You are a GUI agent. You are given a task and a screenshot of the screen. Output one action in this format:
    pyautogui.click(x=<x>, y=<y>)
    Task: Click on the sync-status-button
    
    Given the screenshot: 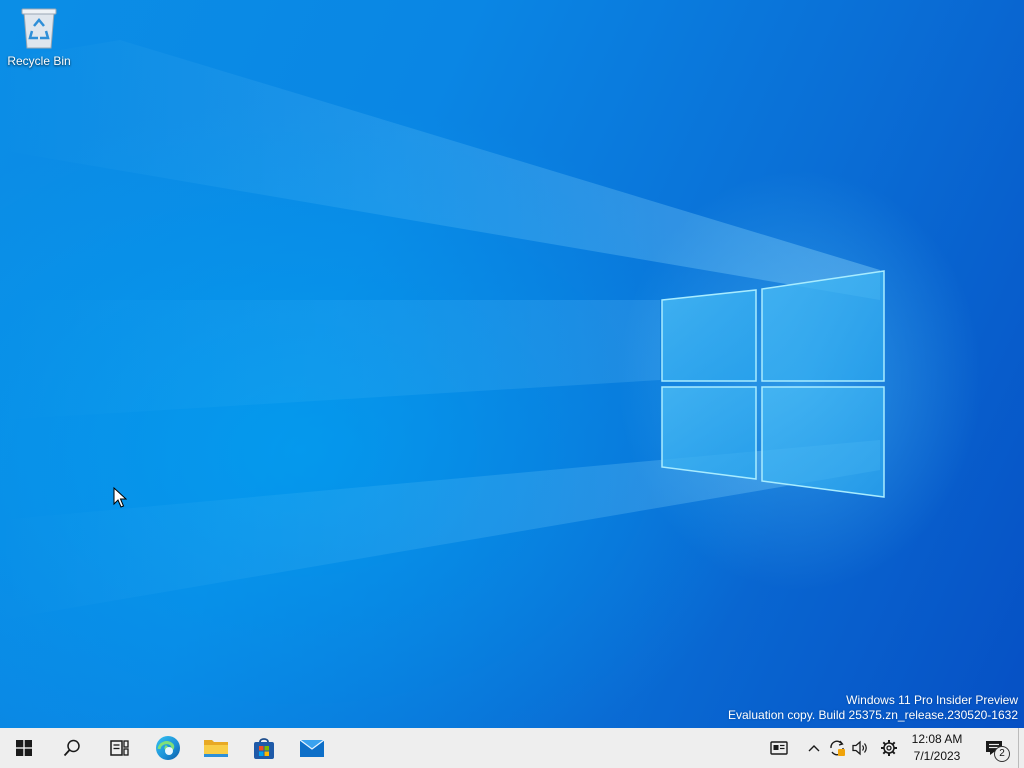 What is the action you would take?
    pyautogui.click(x=837, y=748)
    